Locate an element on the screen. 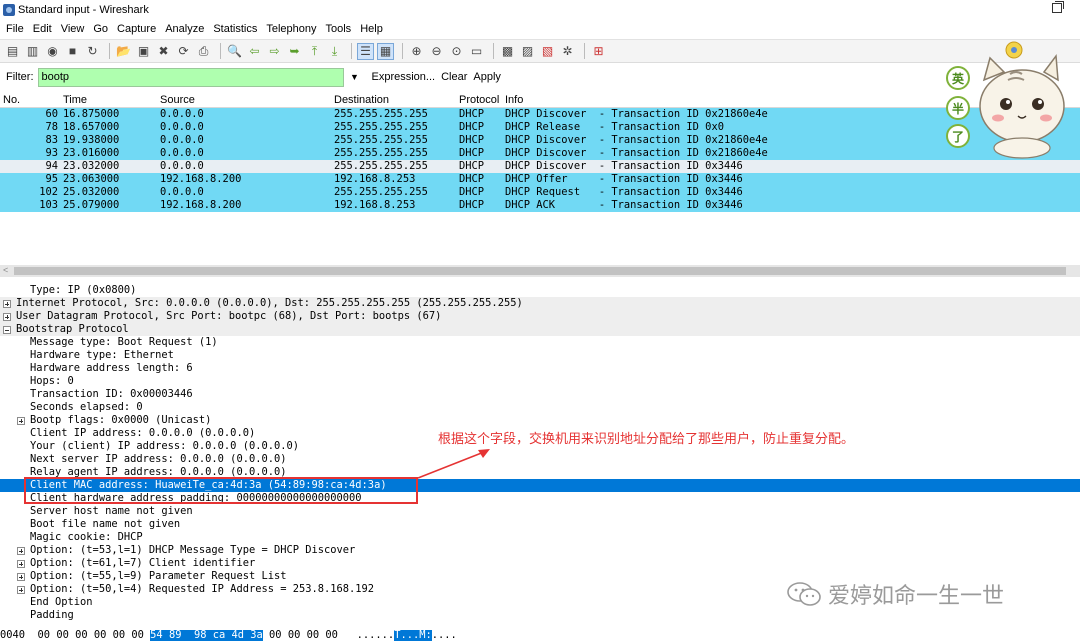 The width and height of the screenshot is (1080, 641). packet-source: 0.0.0.0 is located at coordinates (182, 166).